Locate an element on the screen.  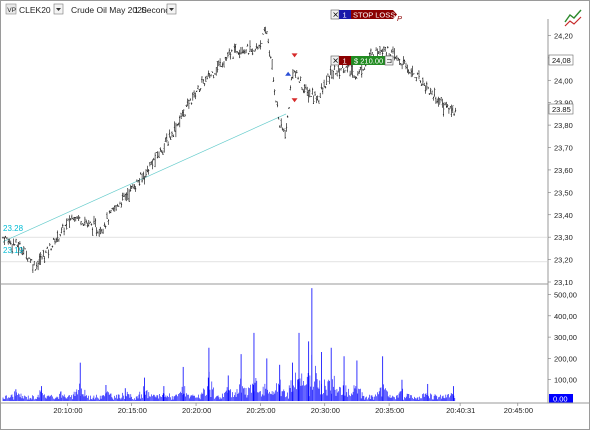
position-marker: ✕ 1 $ 210.00 ⊐ is located at coordinates (362, 60).